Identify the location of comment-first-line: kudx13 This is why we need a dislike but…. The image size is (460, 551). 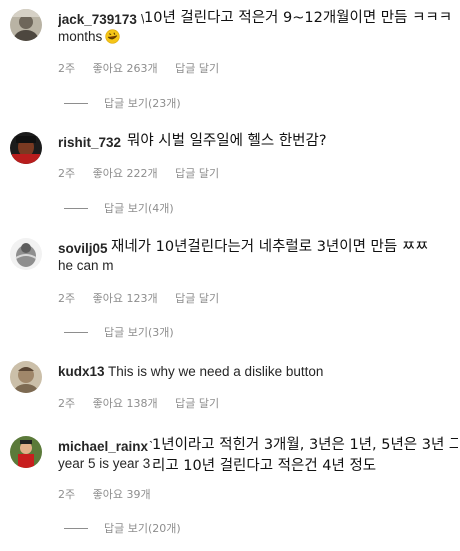
(258, 372).